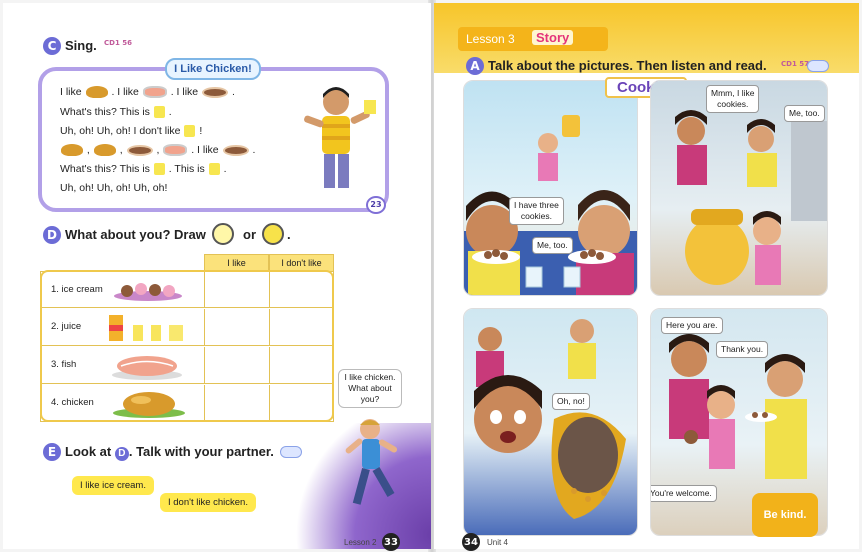  I want to click on section-e-text: Look at, so click(88, 451).